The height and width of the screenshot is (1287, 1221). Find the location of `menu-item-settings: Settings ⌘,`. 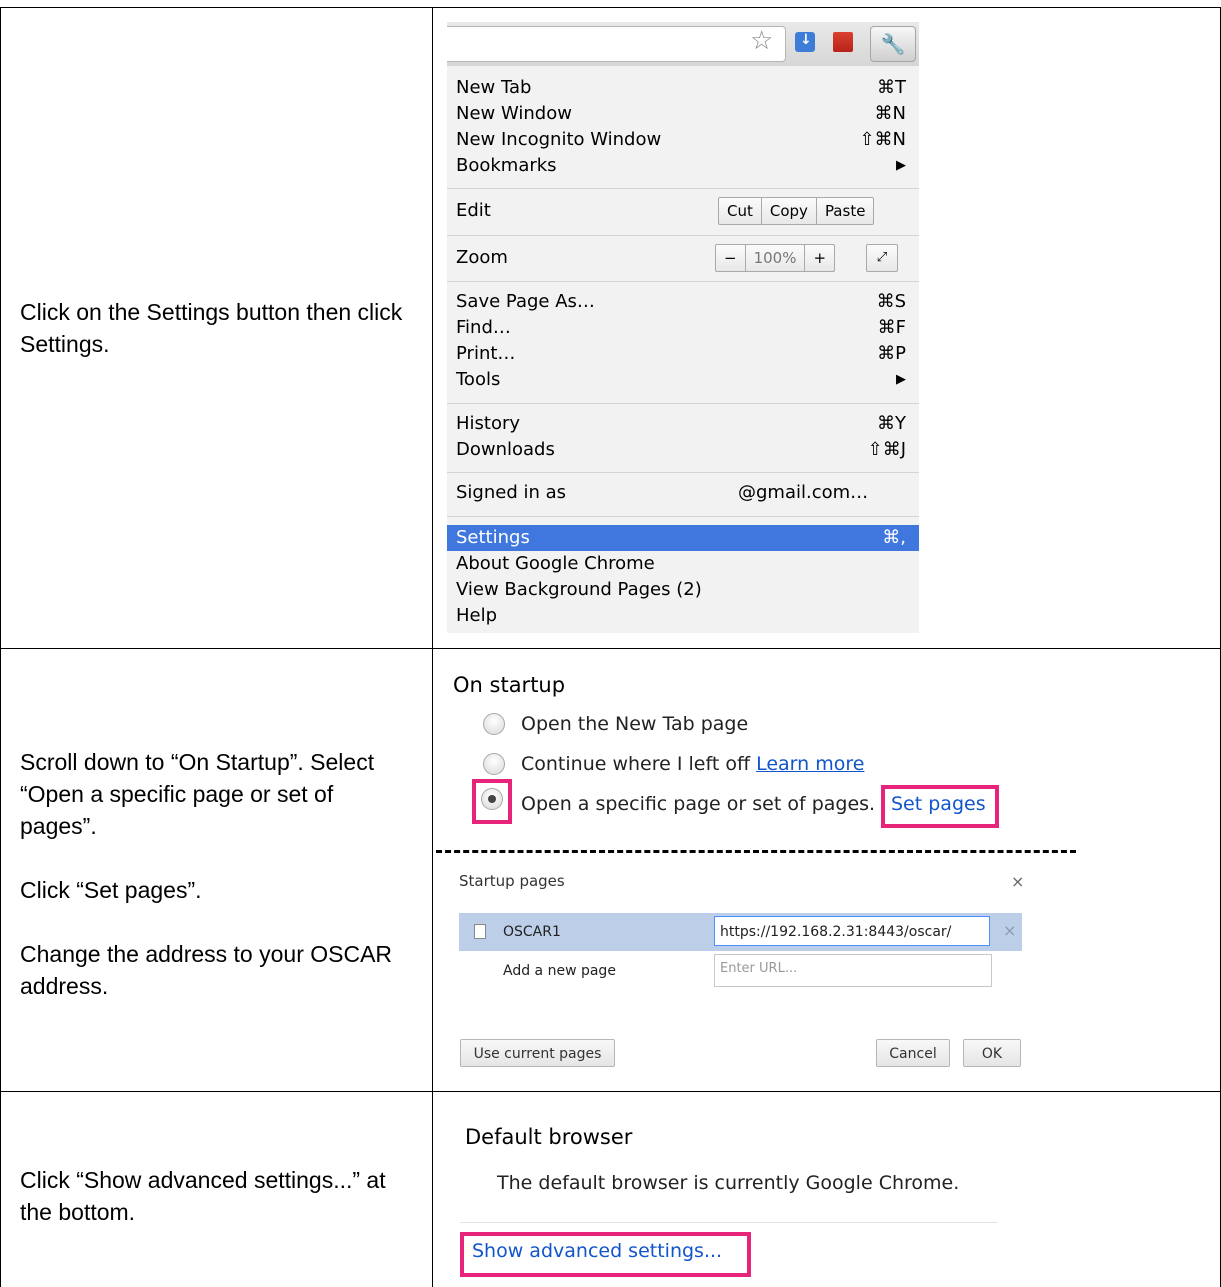

menu-item-settings: Settings ⌘, is located at coordinates (683, 538).